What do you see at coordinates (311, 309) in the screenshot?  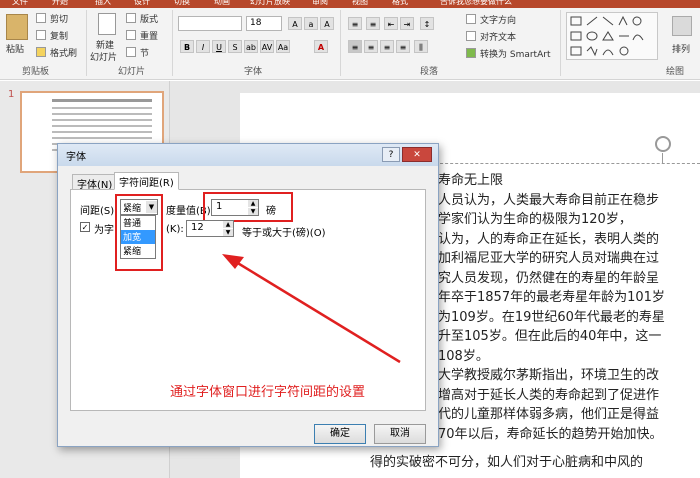 I see `annotation-arrow` at bounding box center [311, 309].